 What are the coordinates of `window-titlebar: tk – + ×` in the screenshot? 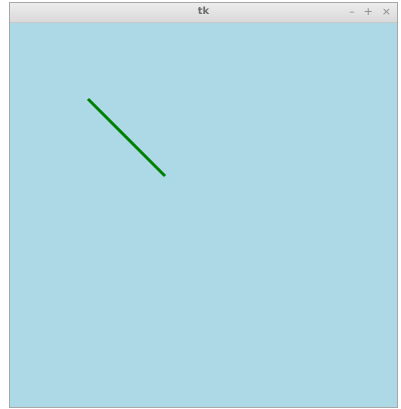 It's located at (203, 13).